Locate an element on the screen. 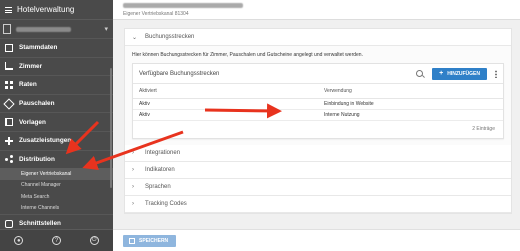 The image size is (520, 251). section-buchungsstrecken: ⌄ Buchungsstrecken is located at coordinates (318, 37).